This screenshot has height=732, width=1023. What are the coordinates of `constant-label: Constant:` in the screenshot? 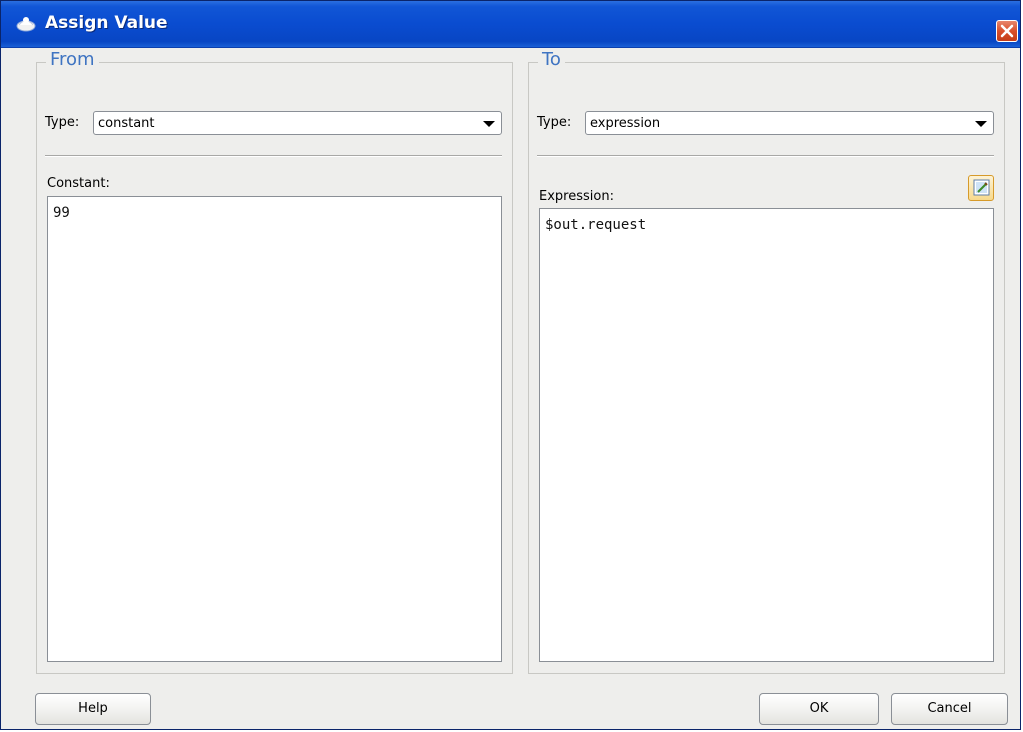 It's located at (78, 183).